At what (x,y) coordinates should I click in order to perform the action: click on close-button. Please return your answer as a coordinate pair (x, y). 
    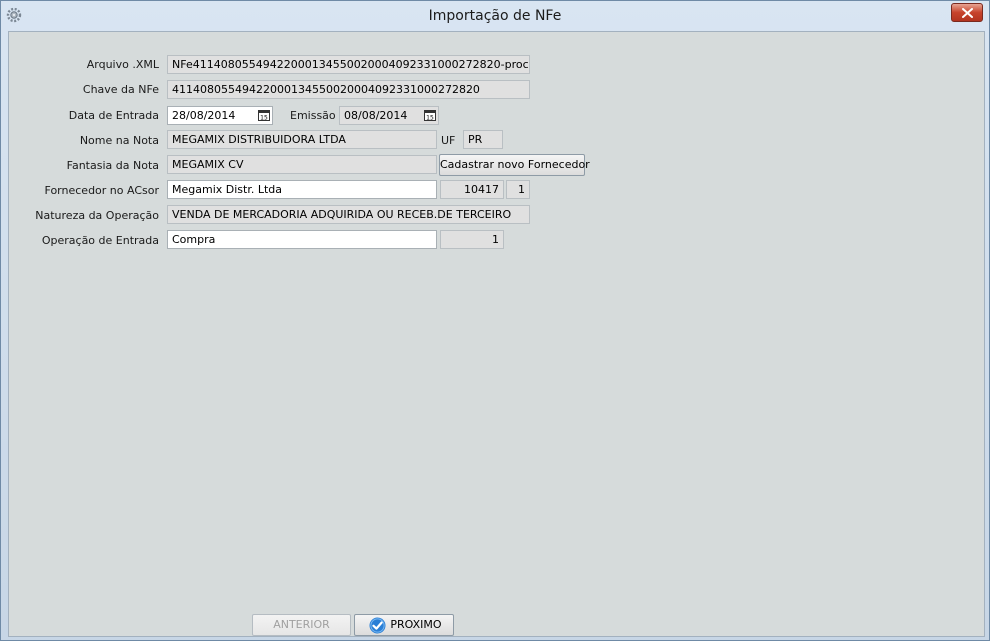
    Looking at the image, I should click on (967, 12).